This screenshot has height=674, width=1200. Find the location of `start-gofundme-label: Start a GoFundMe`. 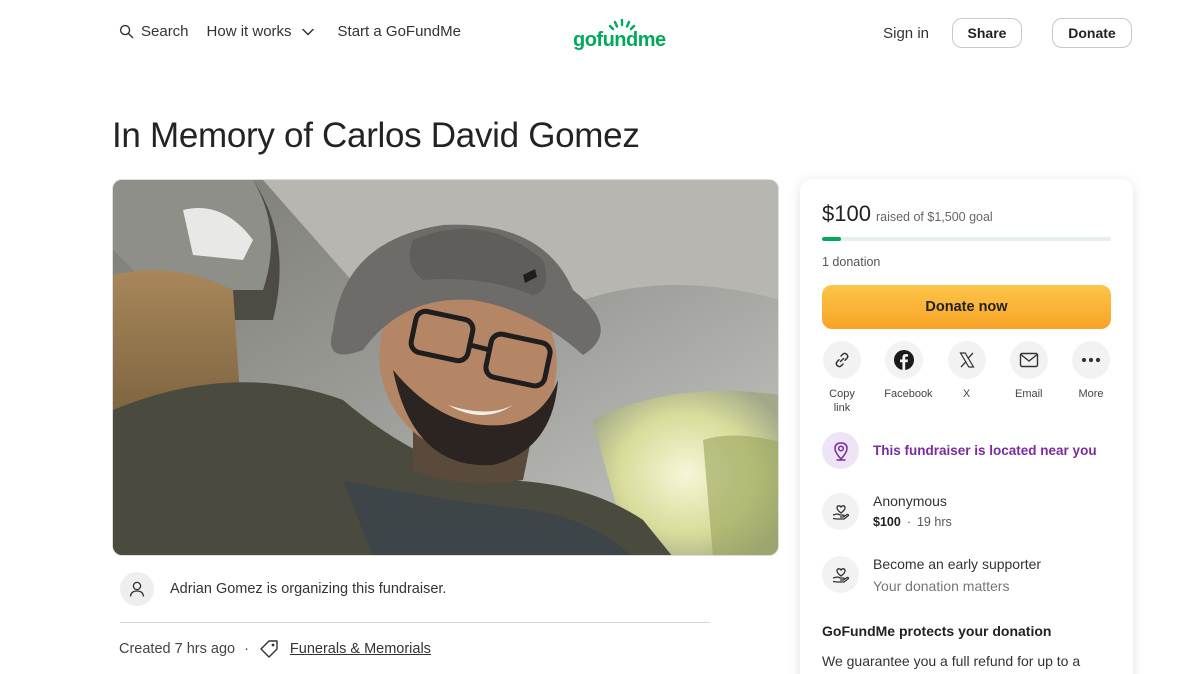

start-gofundme-label: Start a GoFundMe is located at coordinates (399, 31).